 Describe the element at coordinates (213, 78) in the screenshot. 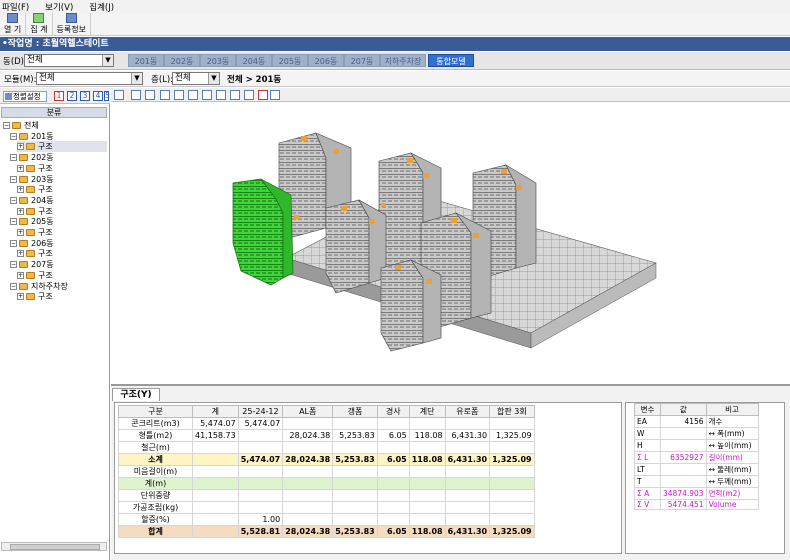

I see `chevron-down-icon: ▼` at that location.